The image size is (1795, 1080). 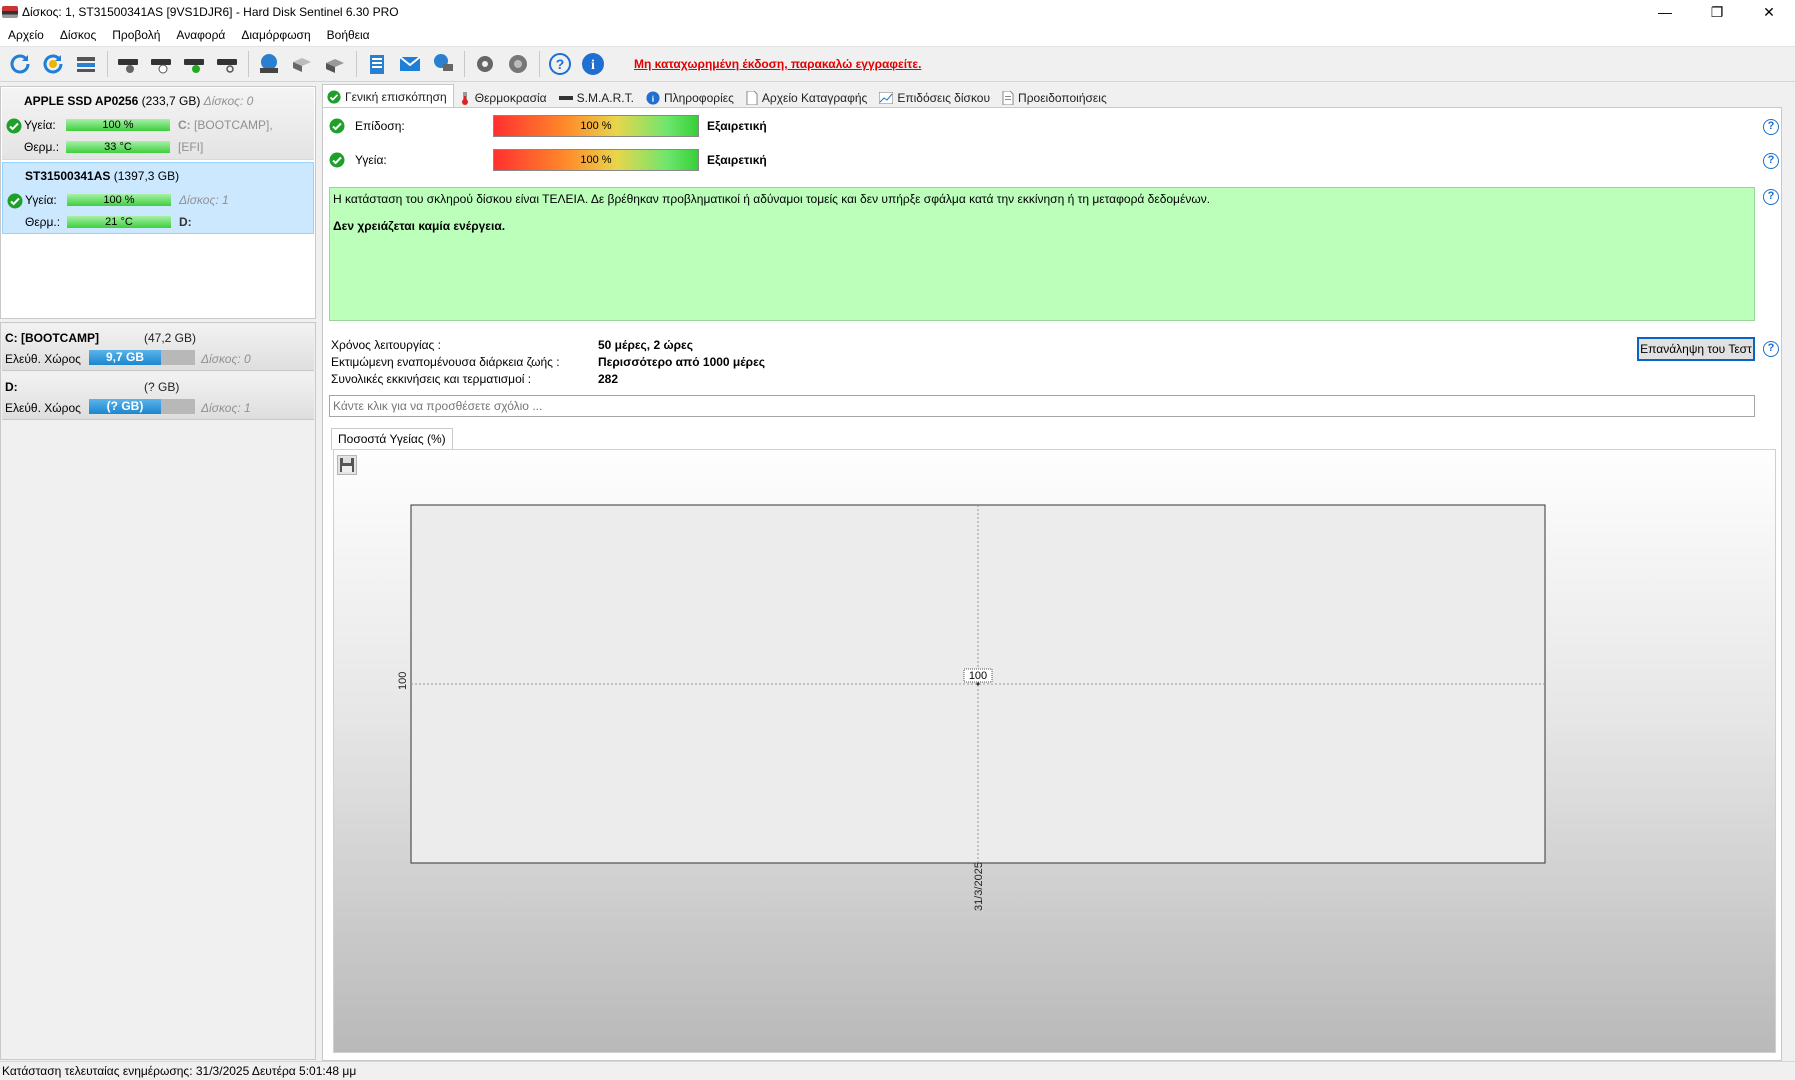 I want to click on lifetime-label: Εκτιμώμενη εναπομένουσα διάρκεια ζωής :, so click(x=445, y=362).